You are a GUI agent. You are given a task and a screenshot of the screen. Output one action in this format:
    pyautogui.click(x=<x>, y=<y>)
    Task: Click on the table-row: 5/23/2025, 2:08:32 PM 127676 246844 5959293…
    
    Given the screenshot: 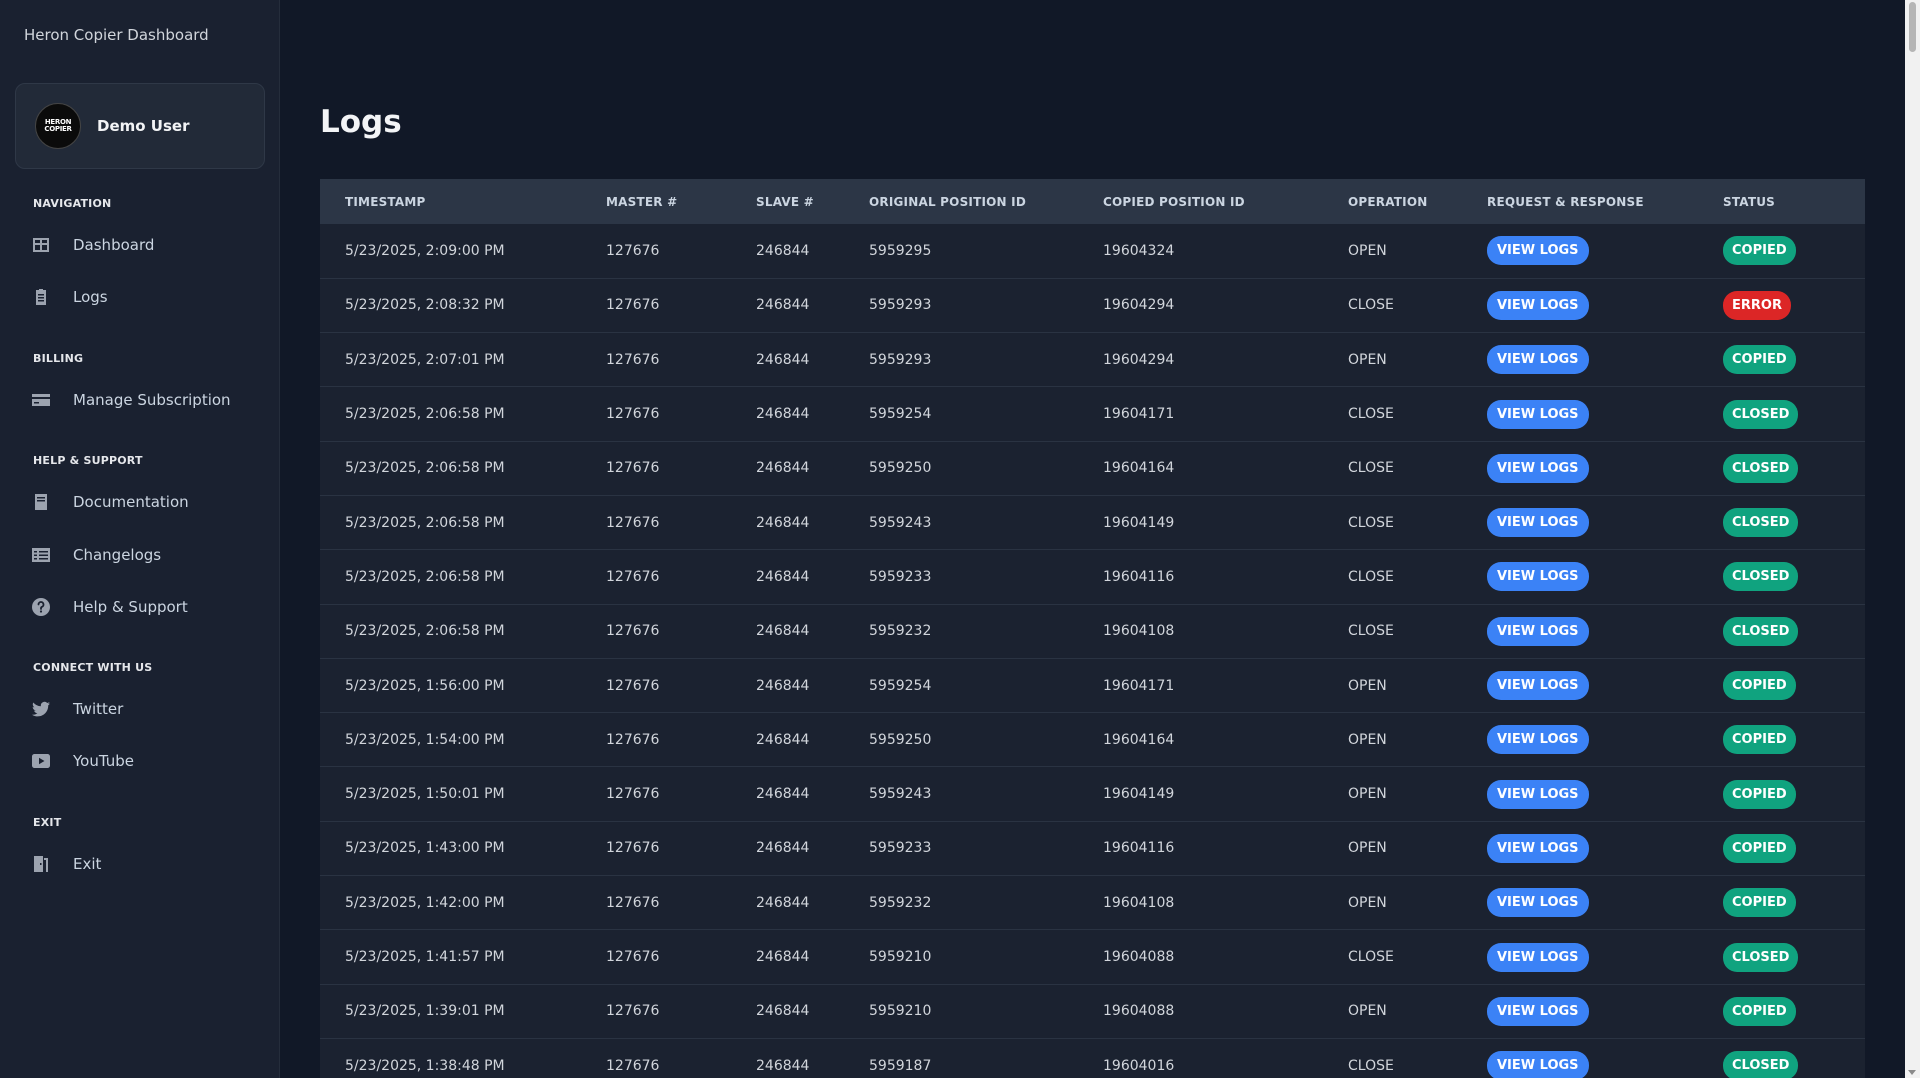 What is the action you would take?
    pyautogui.click(x=1092, y=305)
    